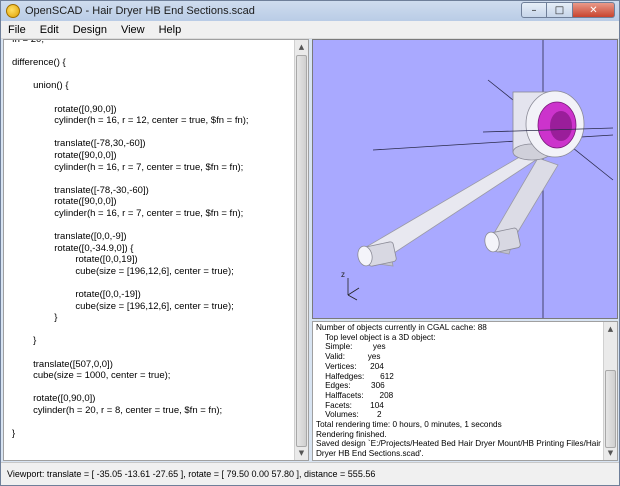  I want to click on menu-design: Design, so click(90, 30).